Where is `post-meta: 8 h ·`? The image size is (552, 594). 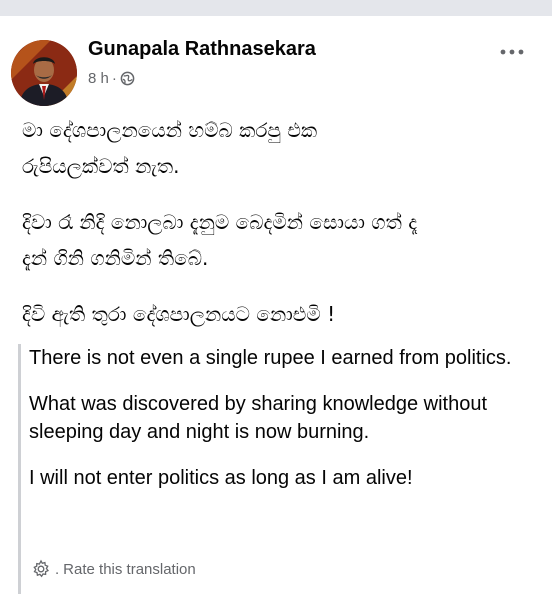
post-meta: 8 h · is located at coordinates (111, 78).